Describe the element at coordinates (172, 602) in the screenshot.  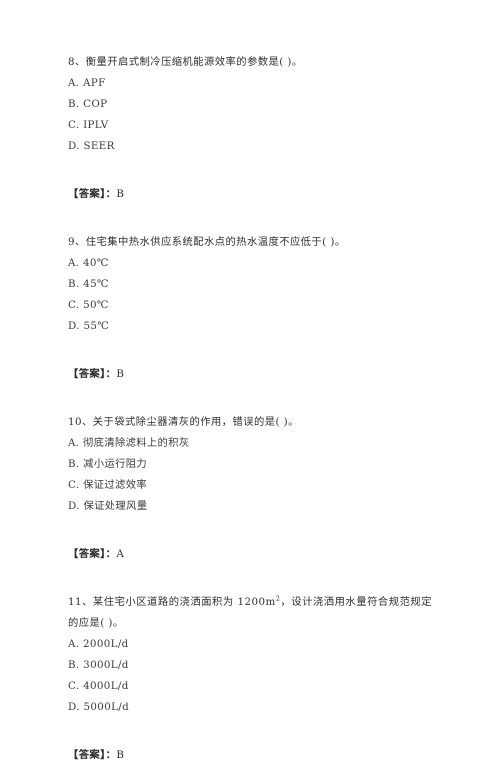
I see `question-stem-11-part1: 11、某住宅小区道路的浇洒面积为 1200m` at that location.